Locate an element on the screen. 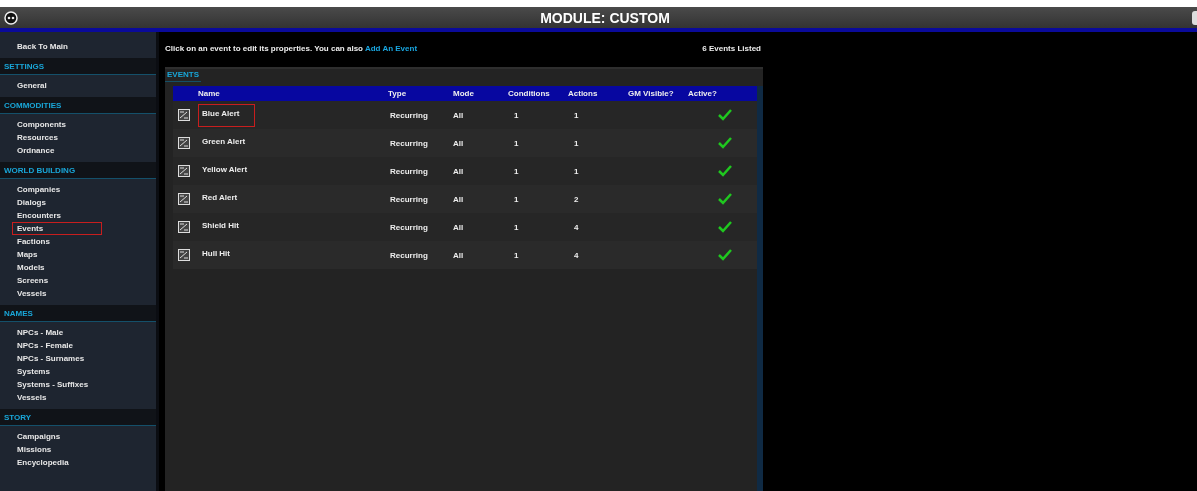 Image resolution: width=1197 pixels, height=491 pixels. sidebar-item: Events is located at coordinates (57, 228).